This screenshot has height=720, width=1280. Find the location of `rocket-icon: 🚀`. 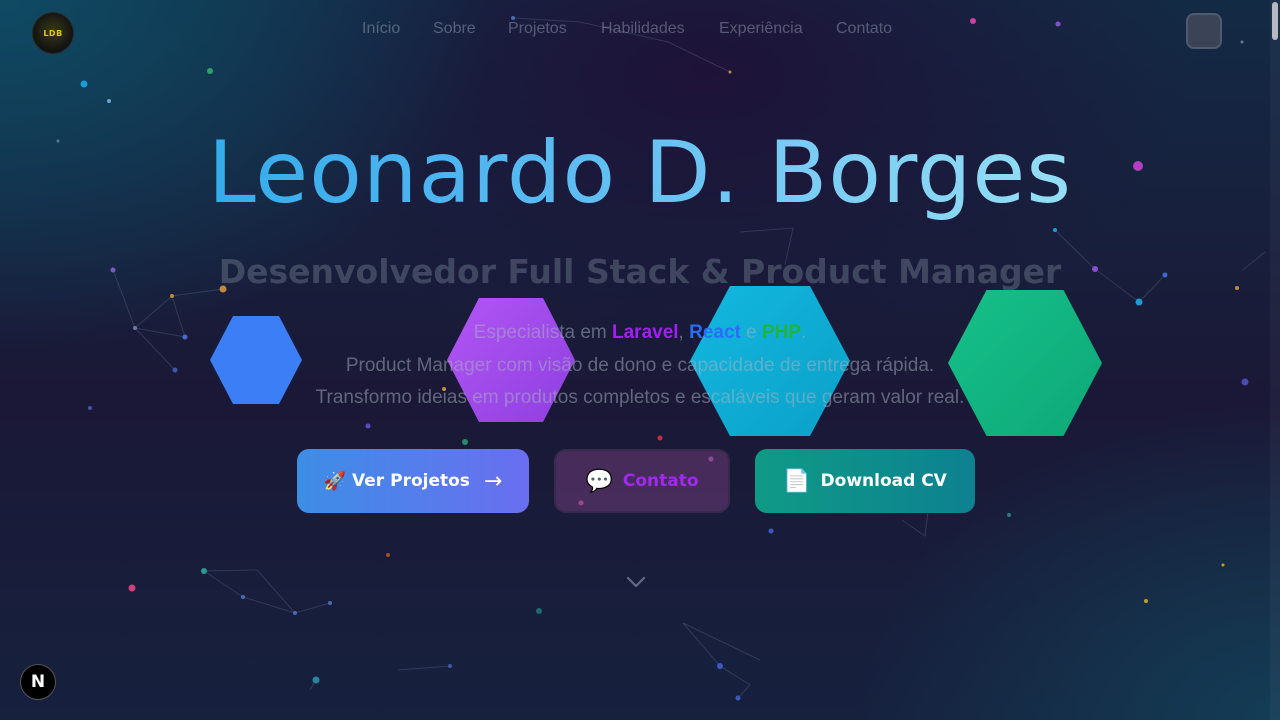

rocket-icon: 🚀 is located at coordinates (335, 481).